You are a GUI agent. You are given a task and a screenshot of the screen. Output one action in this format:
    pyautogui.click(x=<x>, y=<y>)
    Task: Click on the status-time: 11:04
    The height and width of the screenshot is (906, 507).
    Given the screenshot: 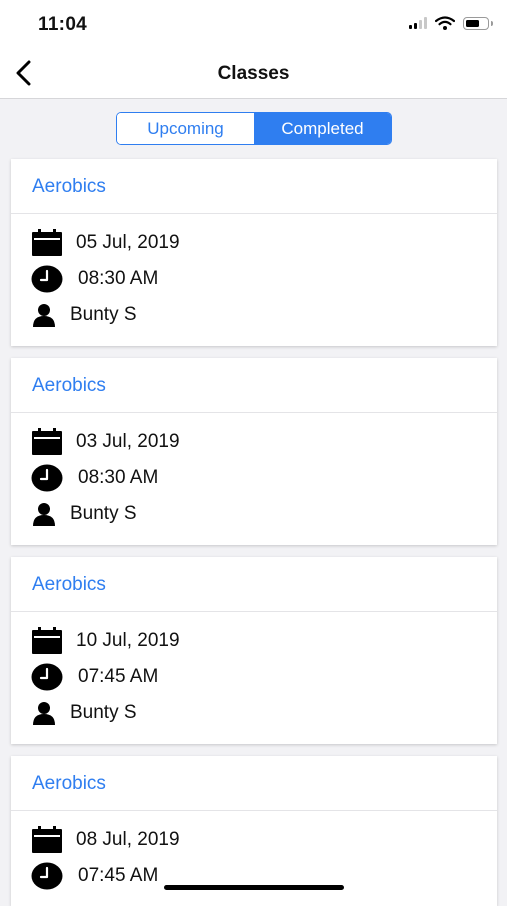 What is the action you would take?
    pyautogui.click(x=63, y=24)
    